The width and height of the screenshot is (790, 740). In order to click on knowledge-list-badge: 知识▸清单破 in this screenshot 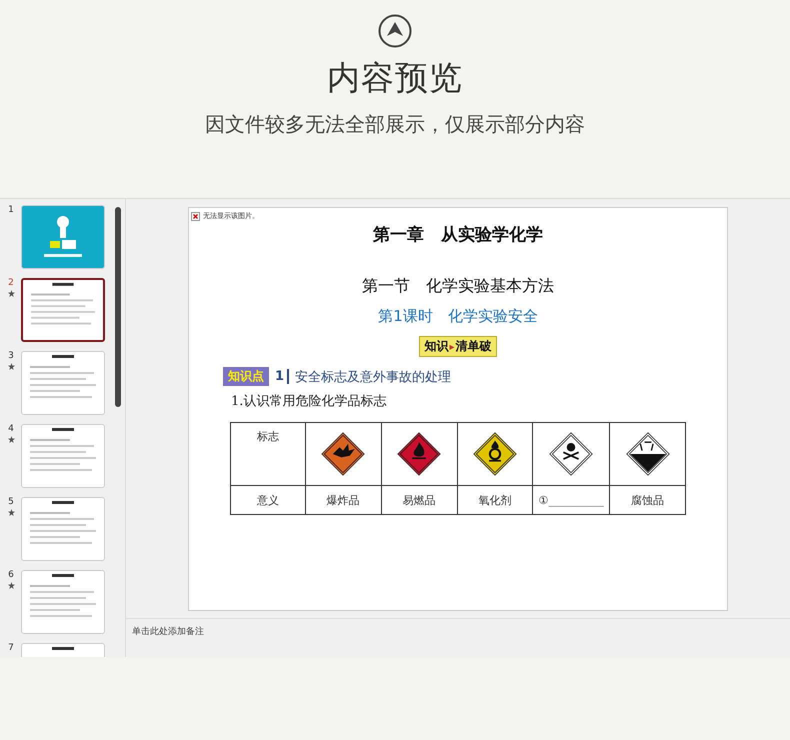, I will do `click(458, 346)`.